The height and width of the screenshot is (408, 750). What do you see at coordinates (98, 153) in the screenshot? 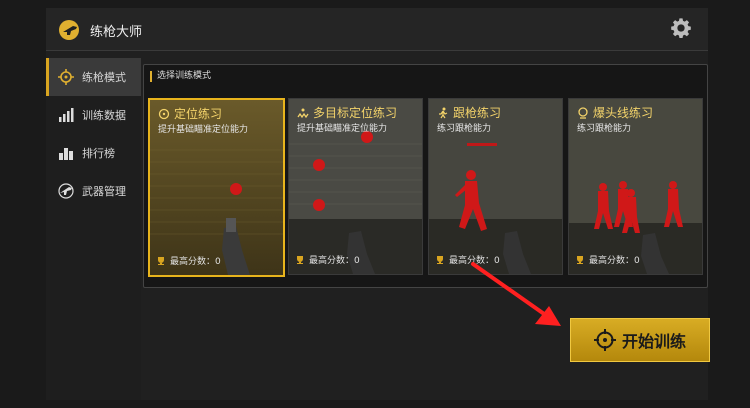
I see `sidebar-item-label: 排行榜` at bounding box center [98, 153].